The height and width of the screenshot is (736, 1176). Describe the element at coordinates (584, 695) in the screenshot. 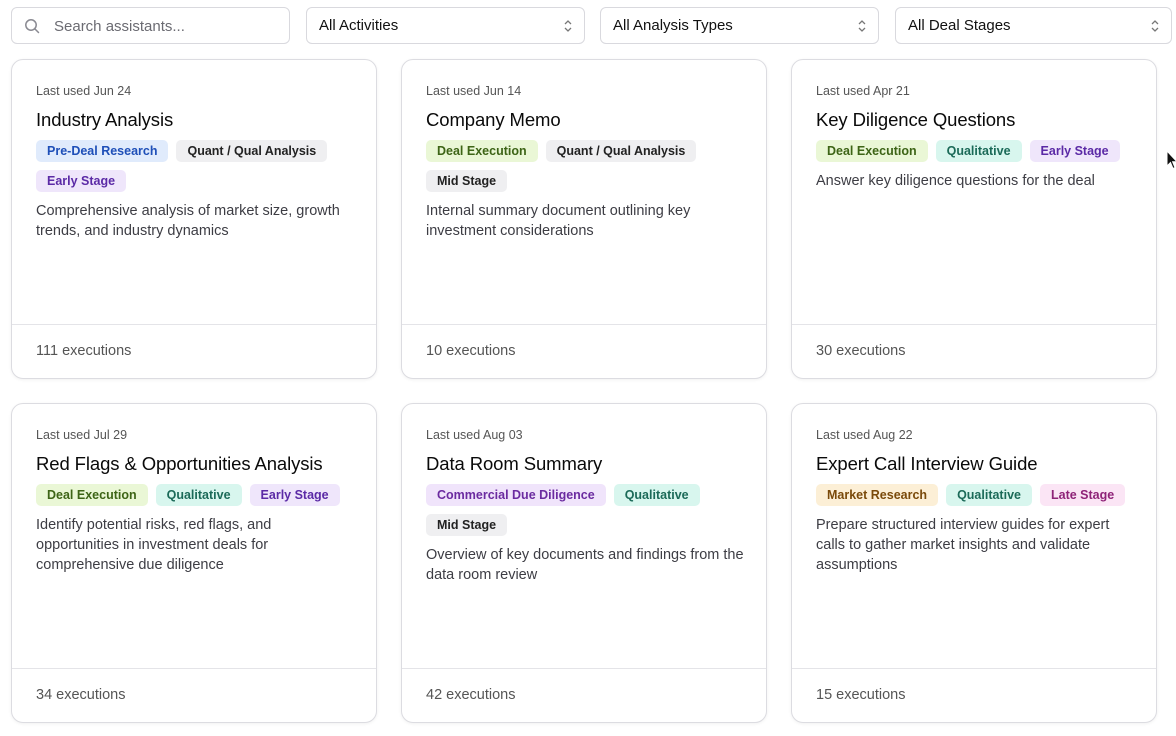

I see `card-footer: 42 executions` at that location.